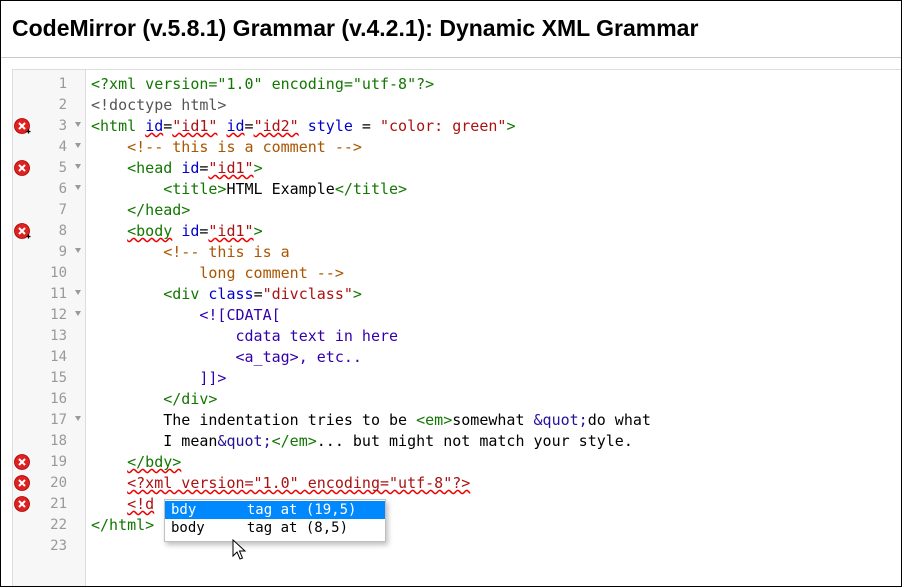 This screenshot has width=902, height=587. I want to click on code-line: 12 <![CDATA[, so click(475, 315).